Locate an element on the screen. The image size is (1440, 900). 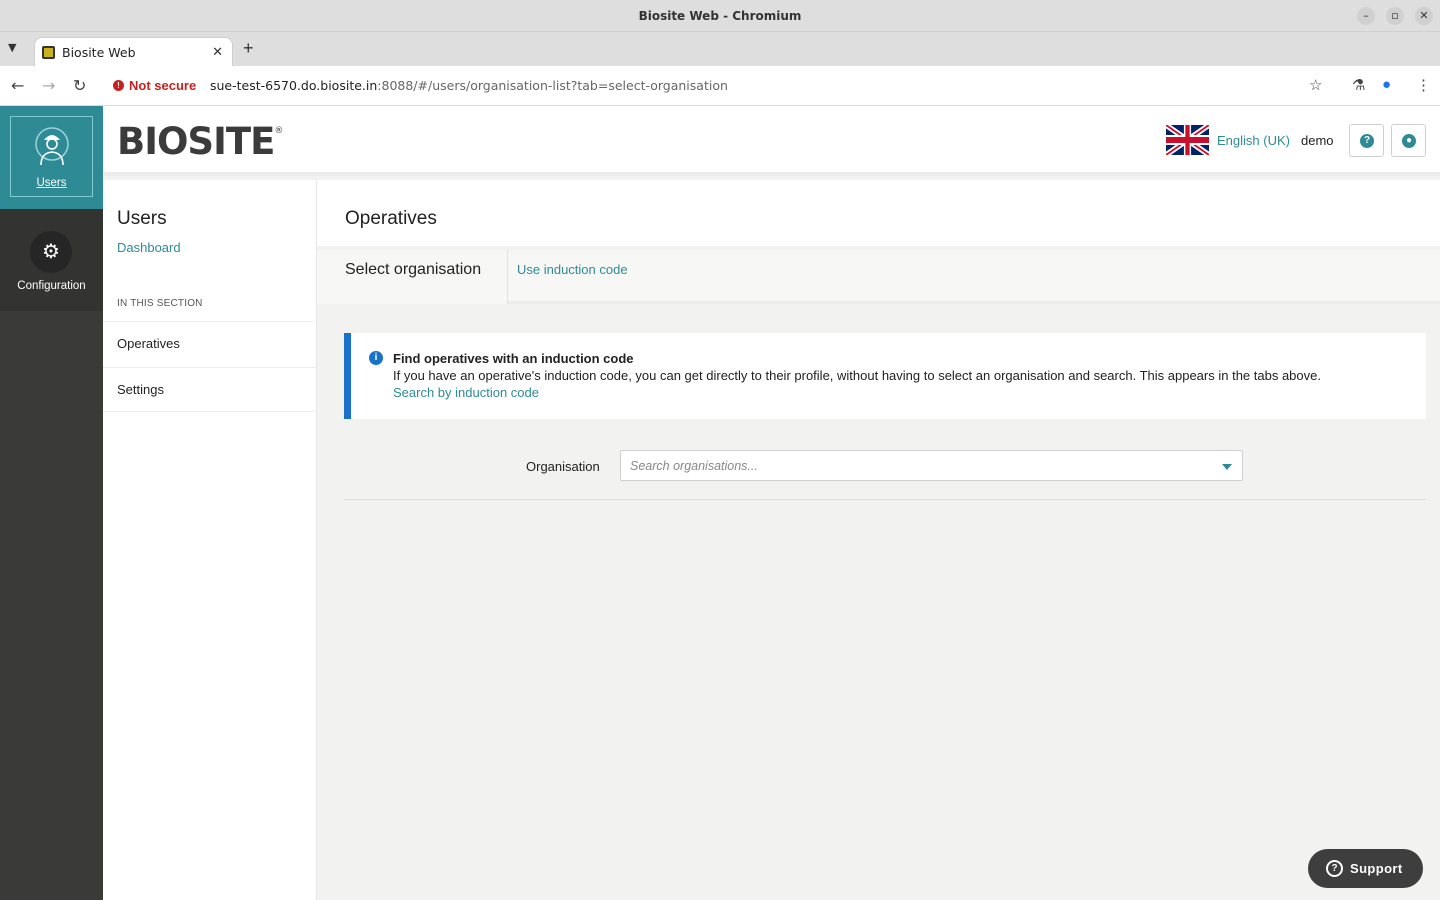
labs-flask-icon: ⚗ is located at coordinates (1358, 85).